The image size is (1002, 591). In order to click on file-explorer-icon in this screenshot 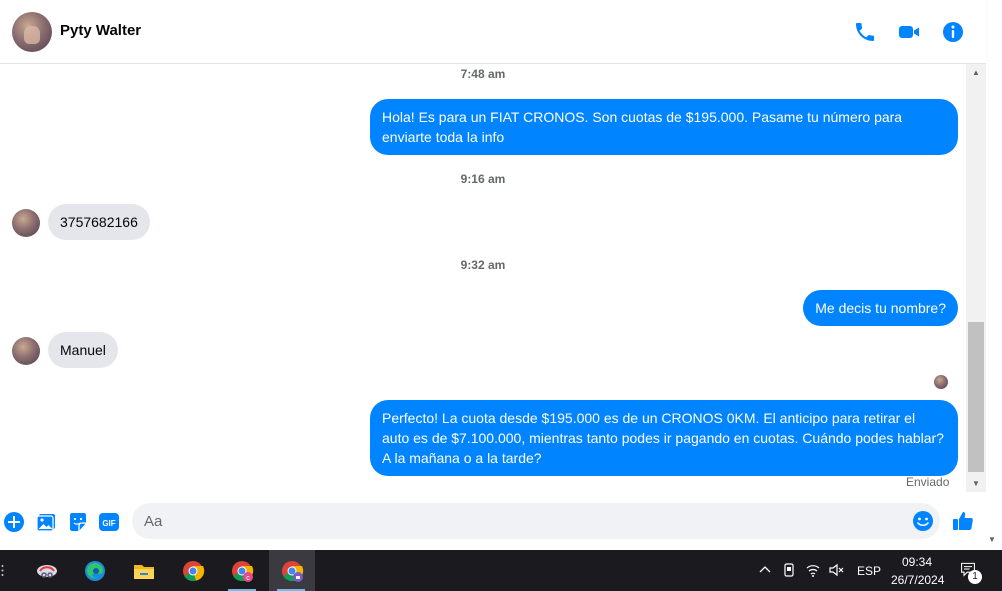, I will do `click(144, 570)`.